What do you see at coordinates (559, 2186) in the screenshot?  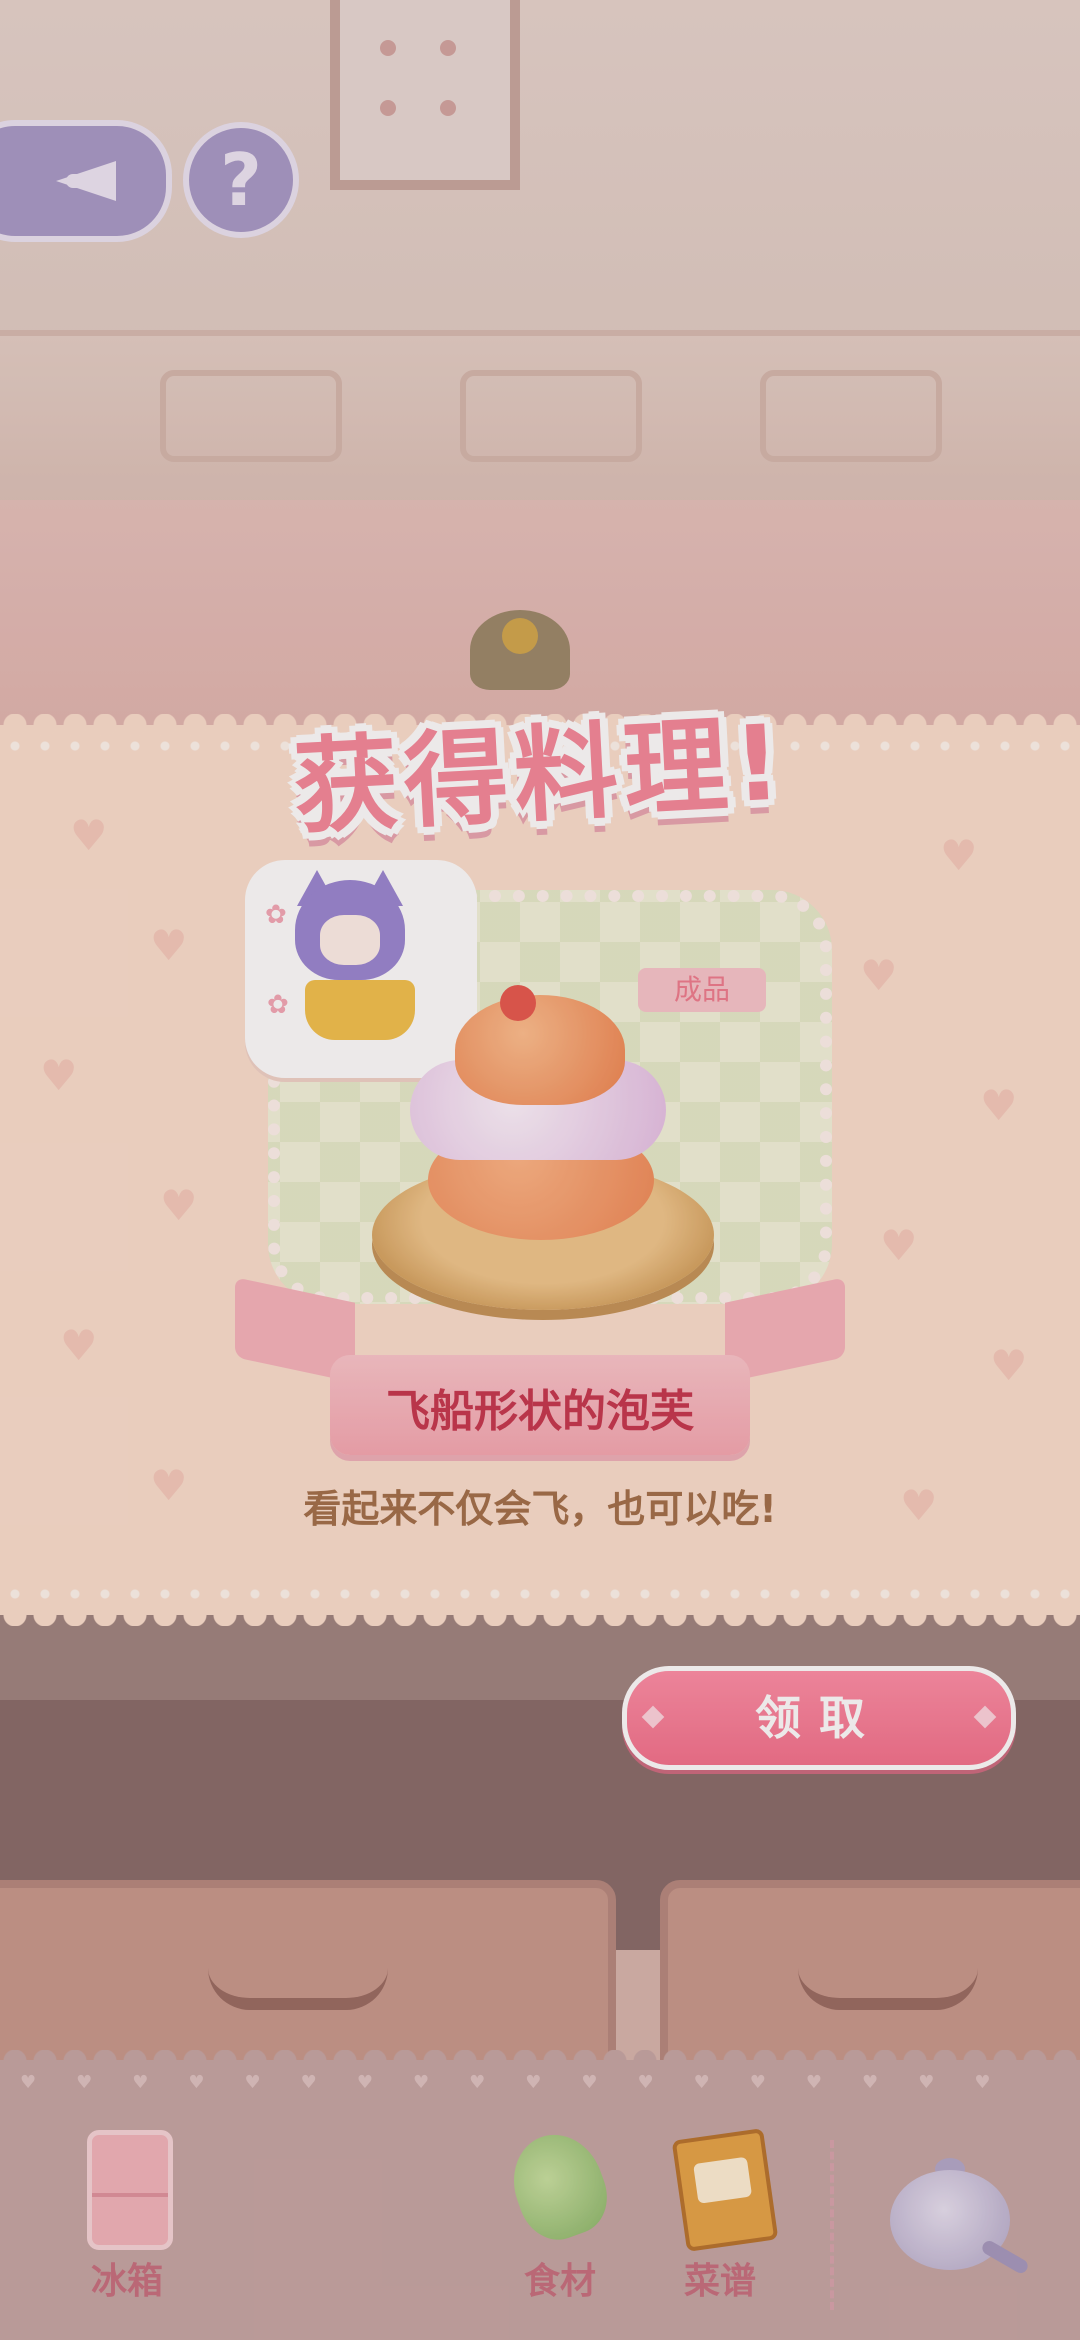 I see `cabbage-icon` at bounding box center [559, 2186].